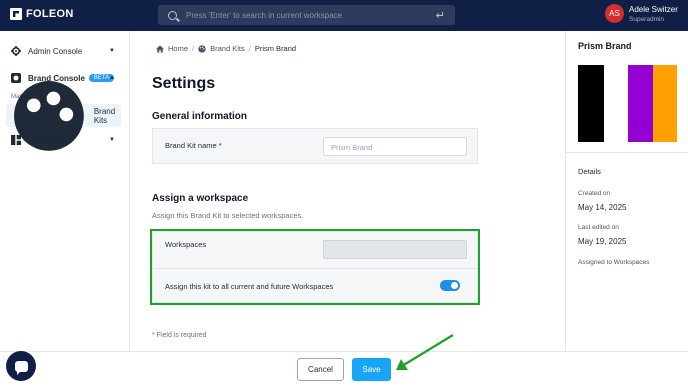  Describe the element at coordinates (589, 171) in the screenshot. I see `details-heading: Details` at that location.